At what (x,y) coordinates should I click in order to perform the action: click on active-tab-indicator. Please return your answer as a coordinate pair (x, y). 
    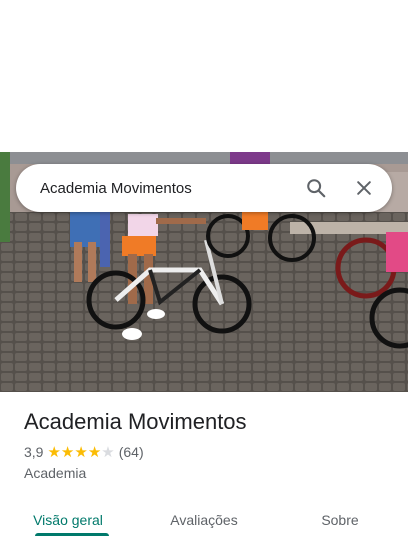
    Looking at the image, I should click on (72, 534).